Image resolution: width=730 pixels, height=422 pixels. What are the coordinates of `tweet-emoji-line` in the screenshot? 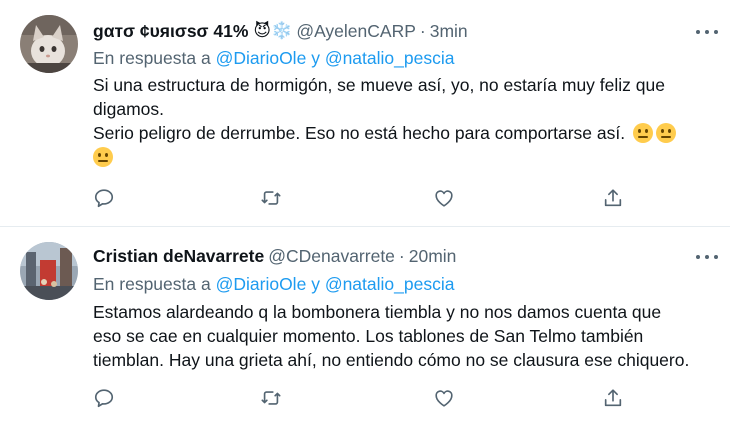 It's located at (384, 157).